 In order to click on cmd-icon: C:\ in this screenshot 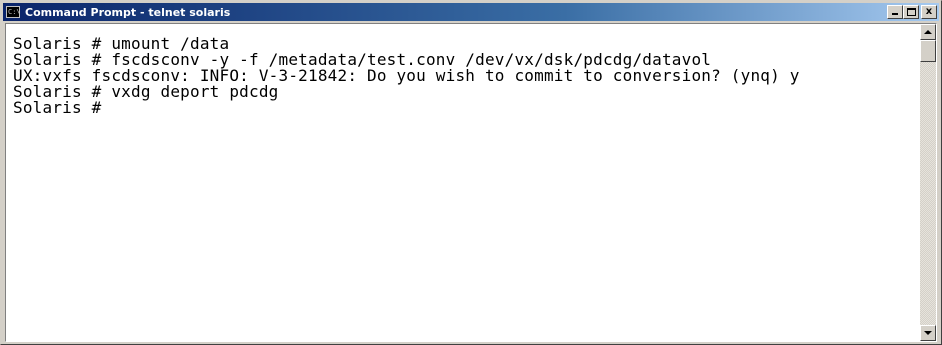, I will do `click(13, 12)`.